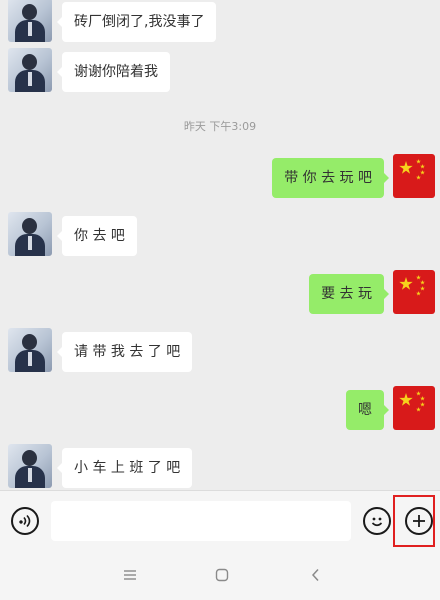 This screenshot has width=440, height=600. I want to click on message-bubble: 嗯, so click(367, 410).